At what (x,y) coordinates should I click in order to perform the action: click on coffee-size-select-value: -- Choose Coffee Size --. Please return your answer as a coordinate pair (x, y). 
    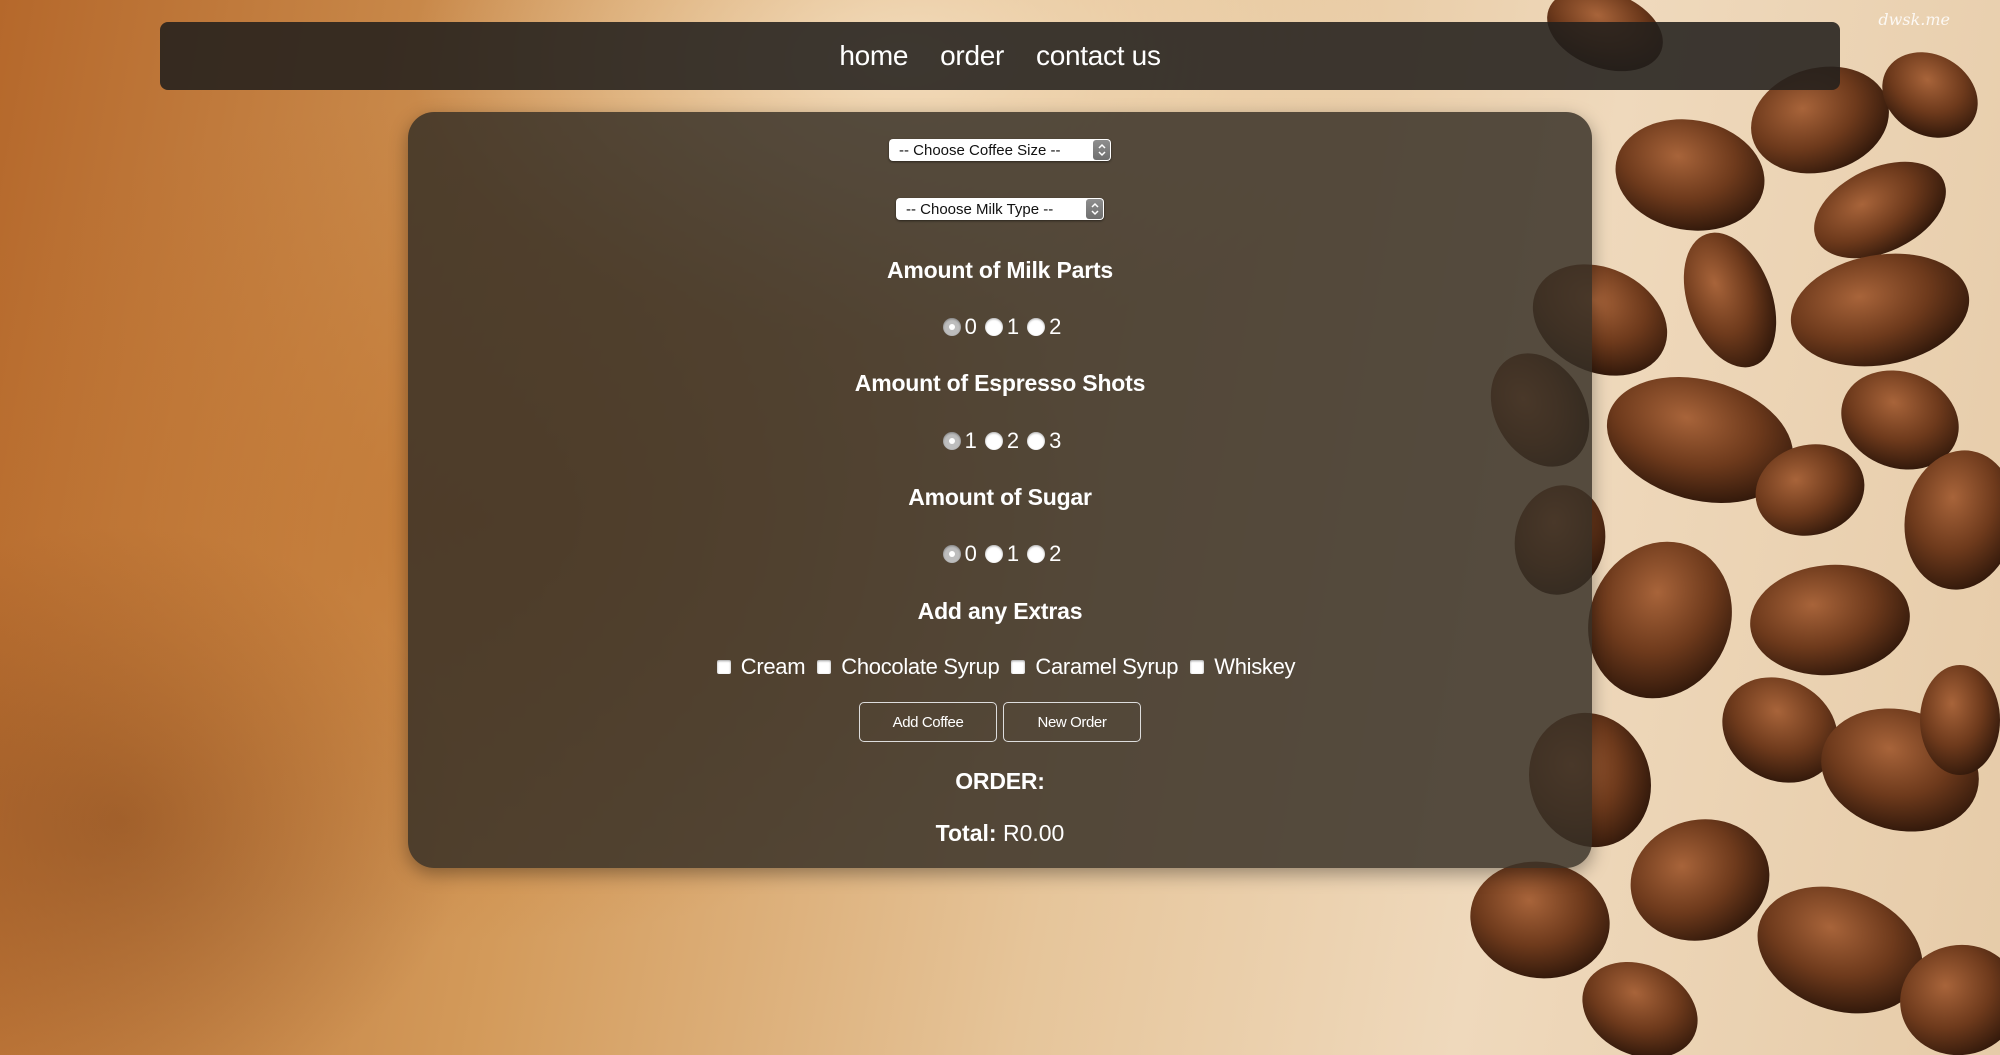
    Looking at the image, I should click on (980, 150).